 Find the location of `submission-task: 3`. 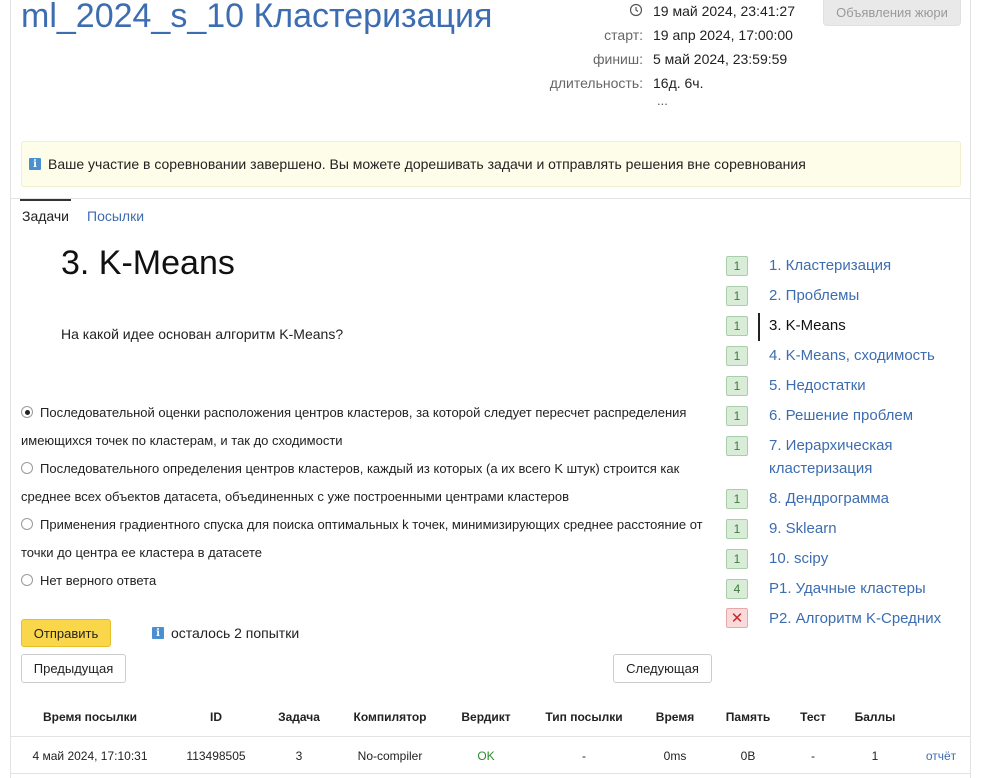

submission-task: 3 is located at coordinates (299, 756).